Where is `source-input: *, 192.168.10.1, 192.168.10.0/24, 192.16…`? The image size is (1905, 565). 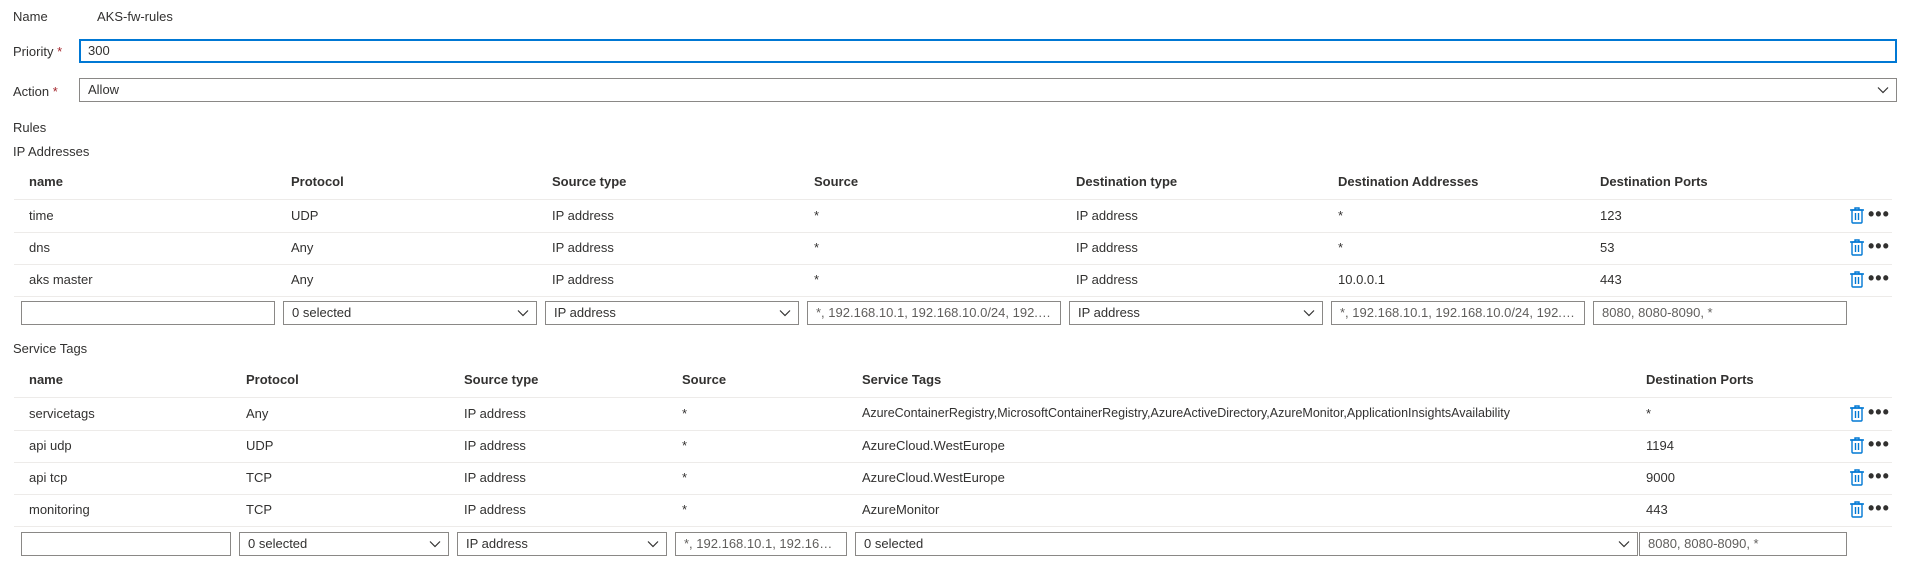 source-input: *, 192.168.10.1, 192.168.10.0/24, 192.16… is located at coordinates (934, 313).